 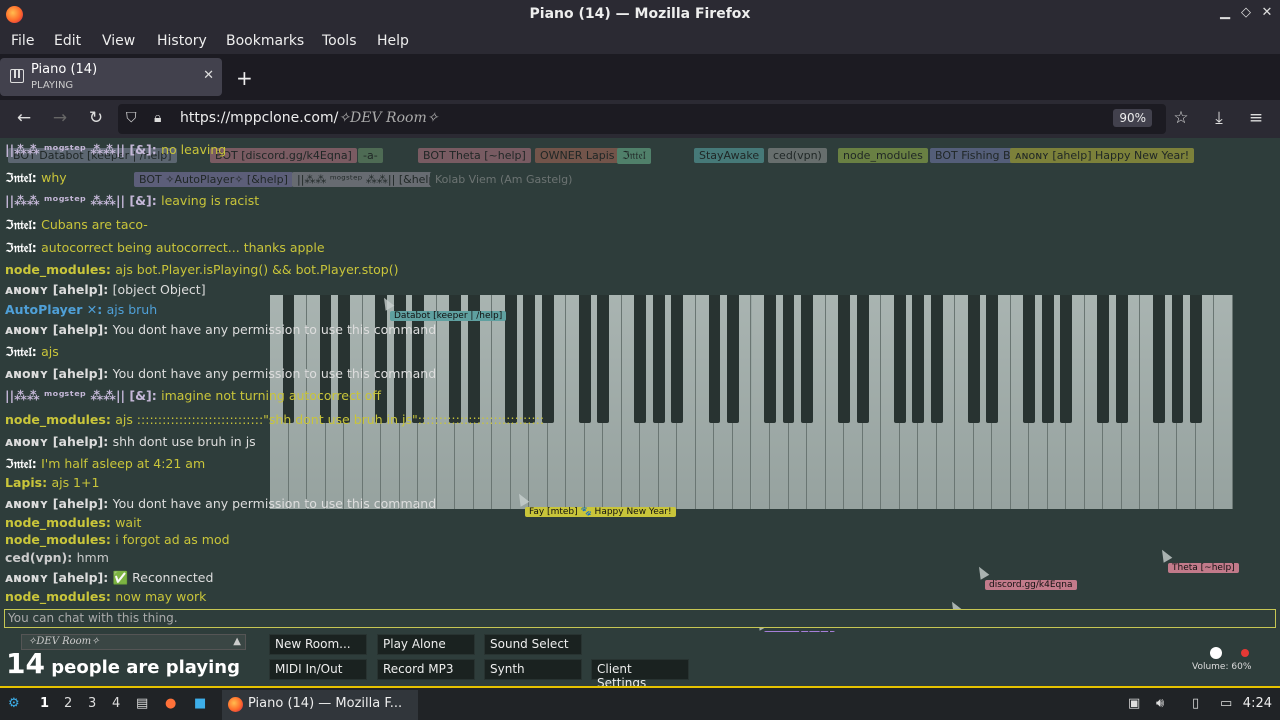 What do you see at coordinates (642, 119) in the screenshot?
I see `url-bar: ⛉ 🔒︎ https://mppclone.com/✧DEV Room✧ 90%` at bounding box center [642, 119].